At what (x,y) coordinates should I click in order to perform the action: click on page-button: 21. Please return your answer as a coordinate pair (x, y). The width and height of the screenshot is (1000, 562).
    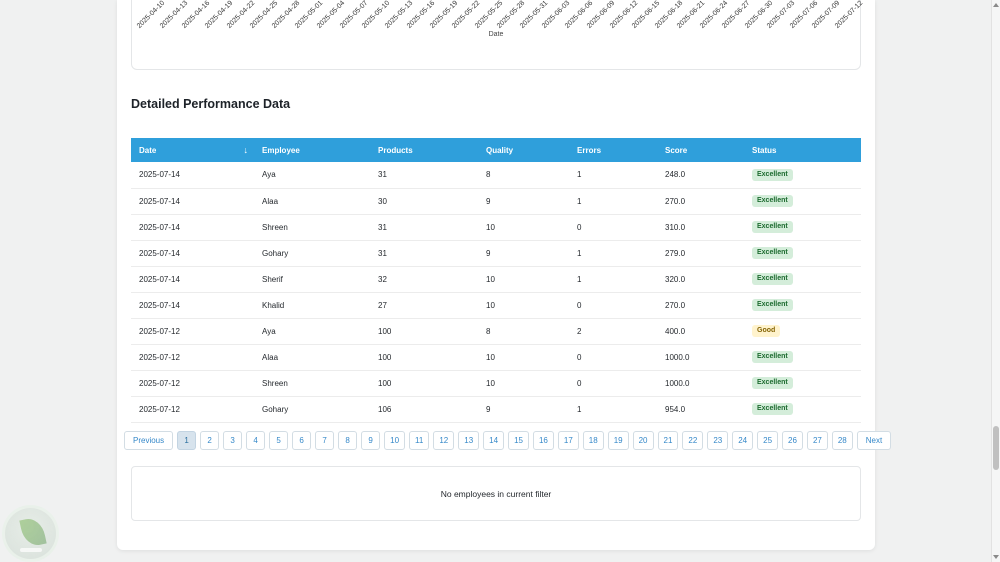
    Looking at the image, I should click on (668, 440).